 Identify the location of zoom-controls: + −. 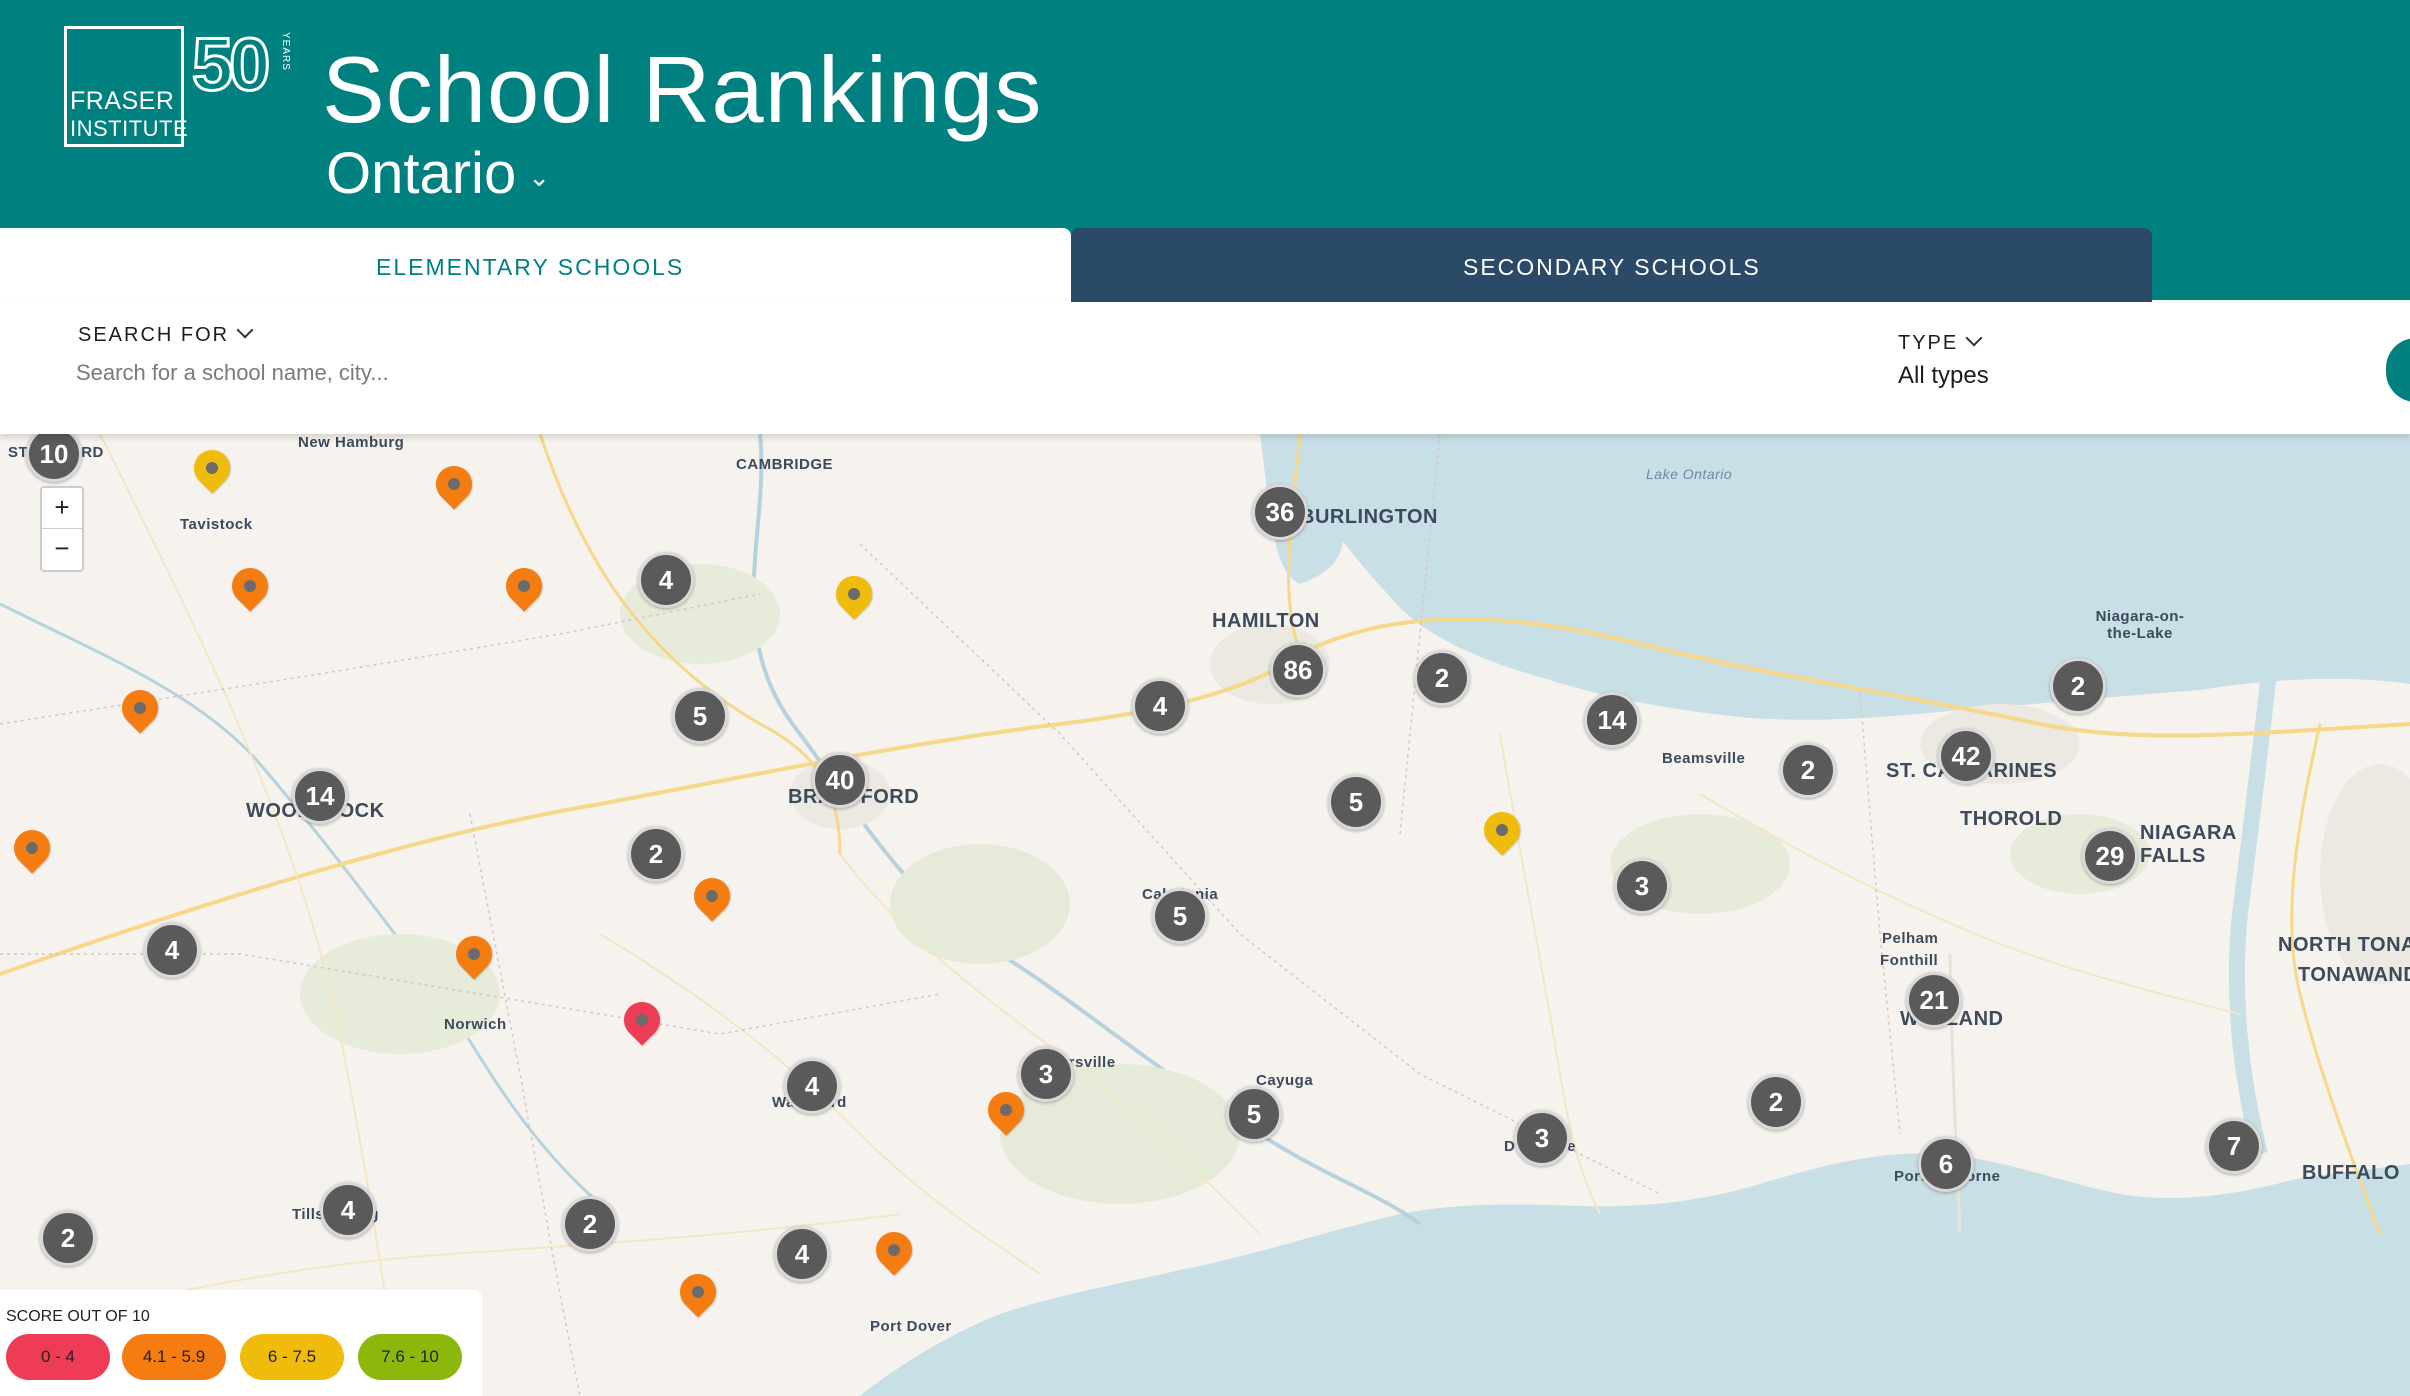
(62, 529).